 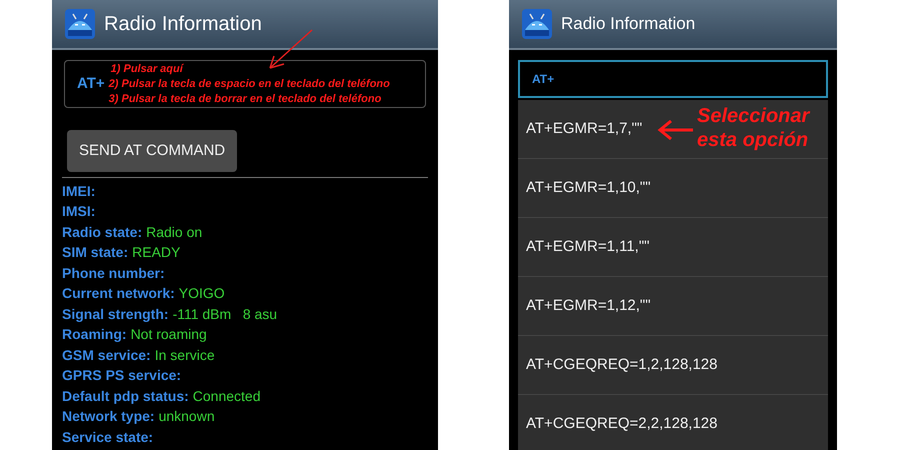 What do you see at coordinates (79, 191) in the screenshot?
I see `info-label: IMEI:` at bounding box center [79, 191].